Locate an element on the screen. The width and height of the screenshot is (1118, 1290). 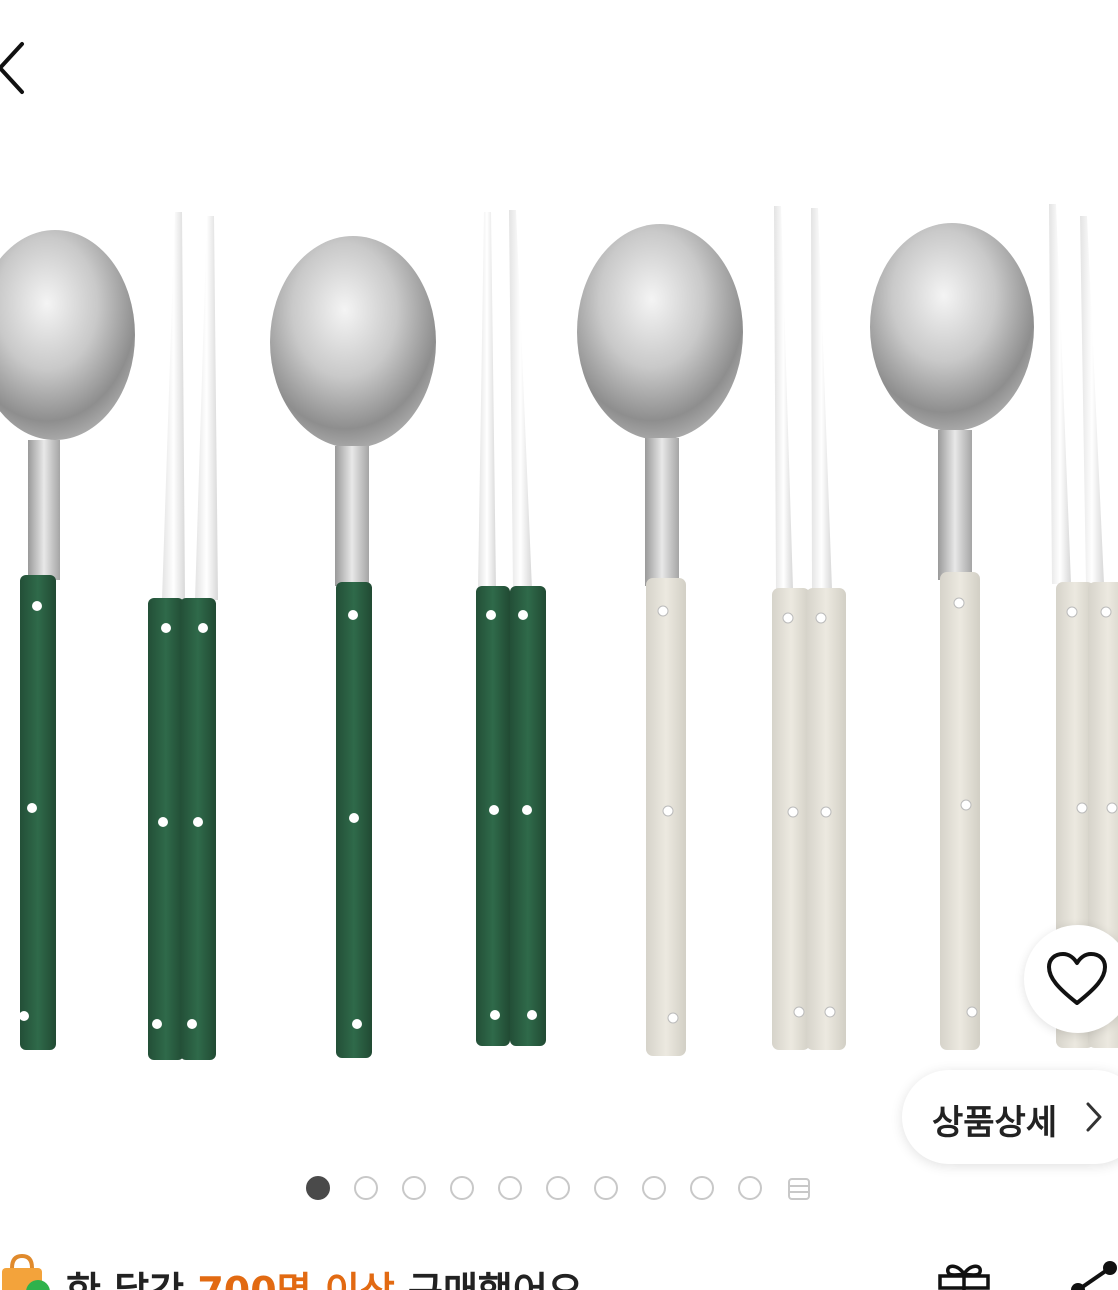
chevron-left-icon is located at coordinates (12, 68).